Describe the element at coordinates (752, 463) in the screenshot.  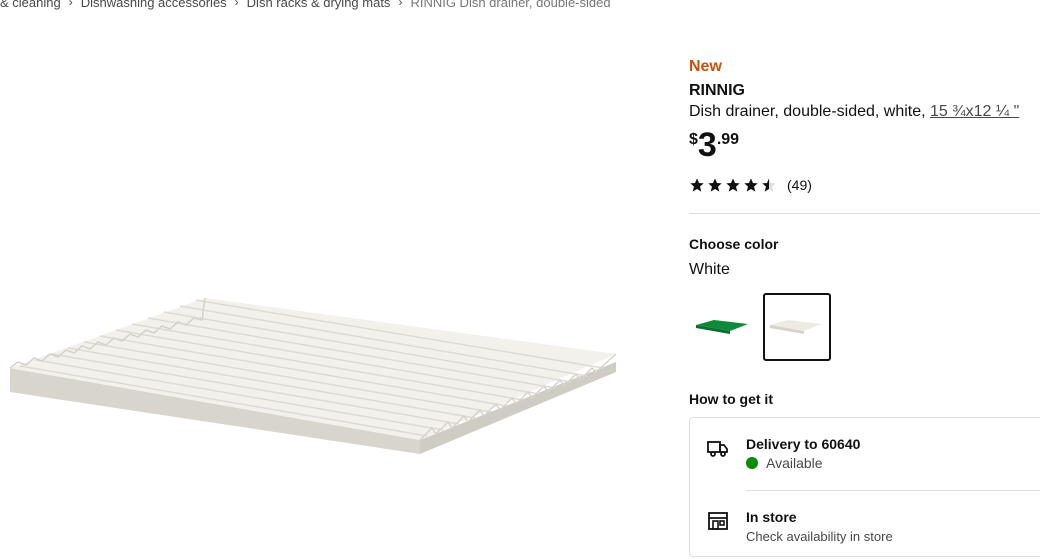
I see `available-status-dot` at that location.